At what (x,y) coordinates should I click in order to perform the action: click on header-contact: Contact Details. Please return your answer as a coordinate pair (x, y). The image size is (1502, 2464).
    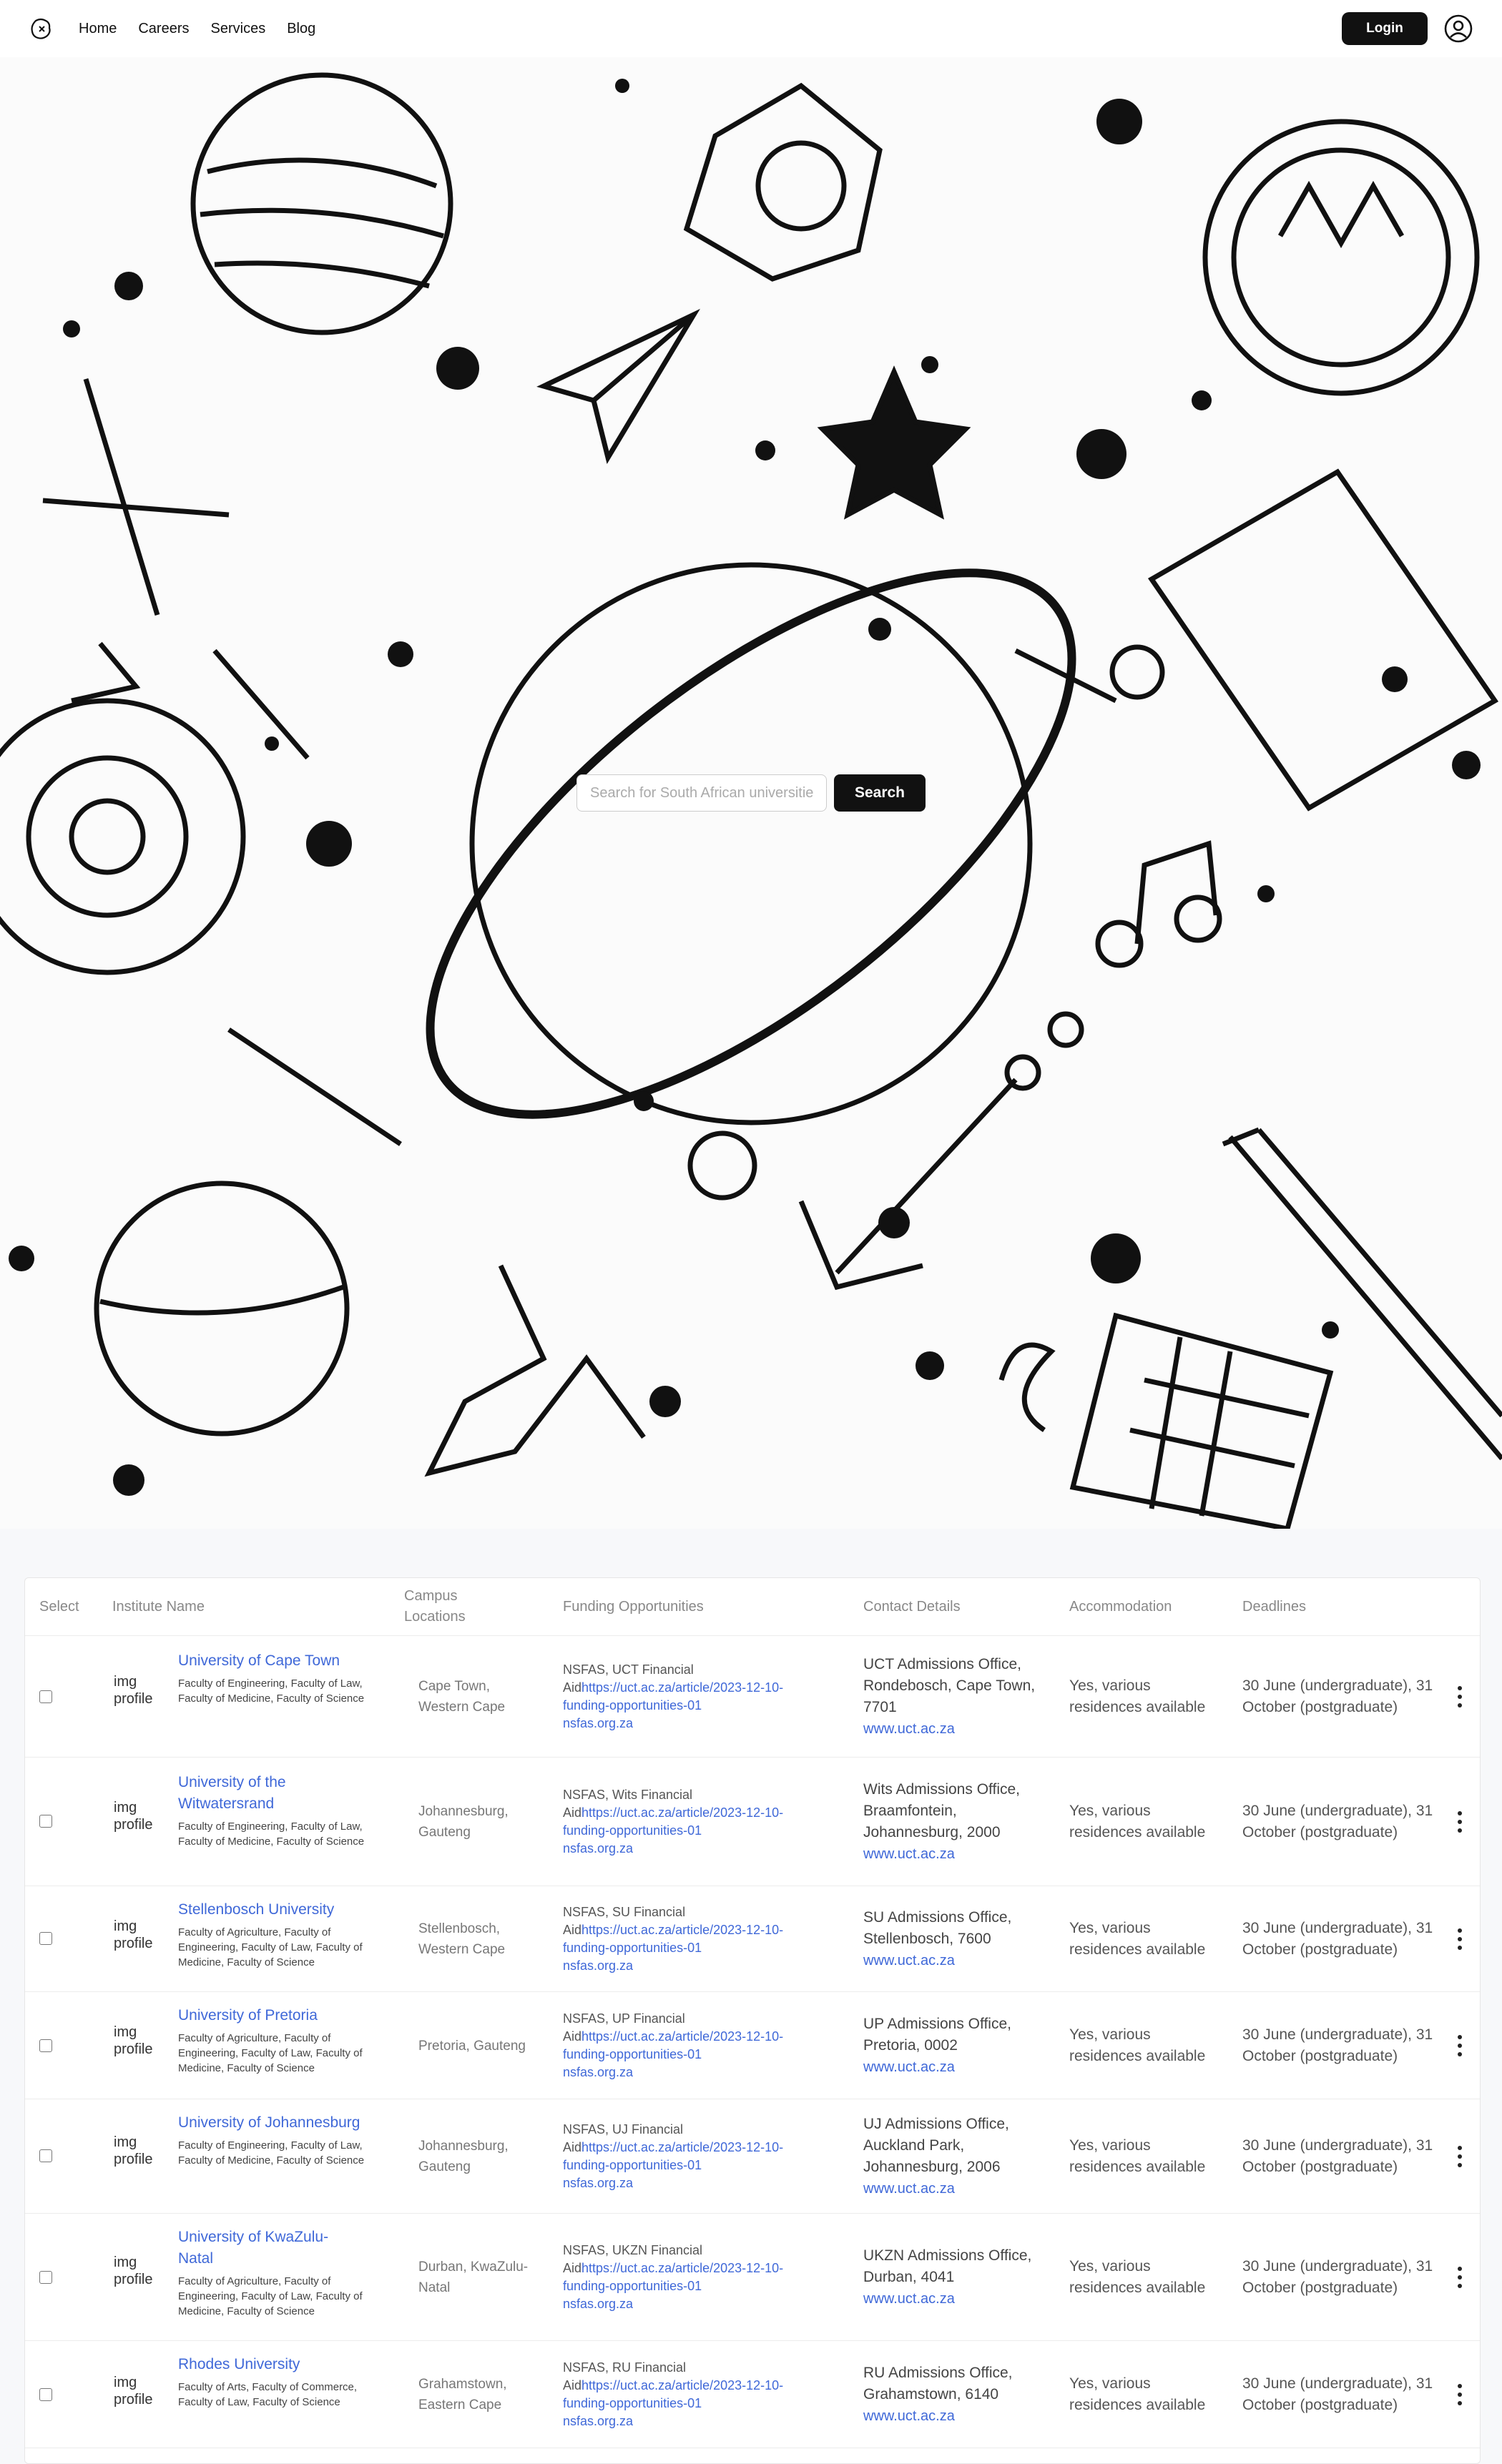
    Looking at the image, I should click on (912, 1606).